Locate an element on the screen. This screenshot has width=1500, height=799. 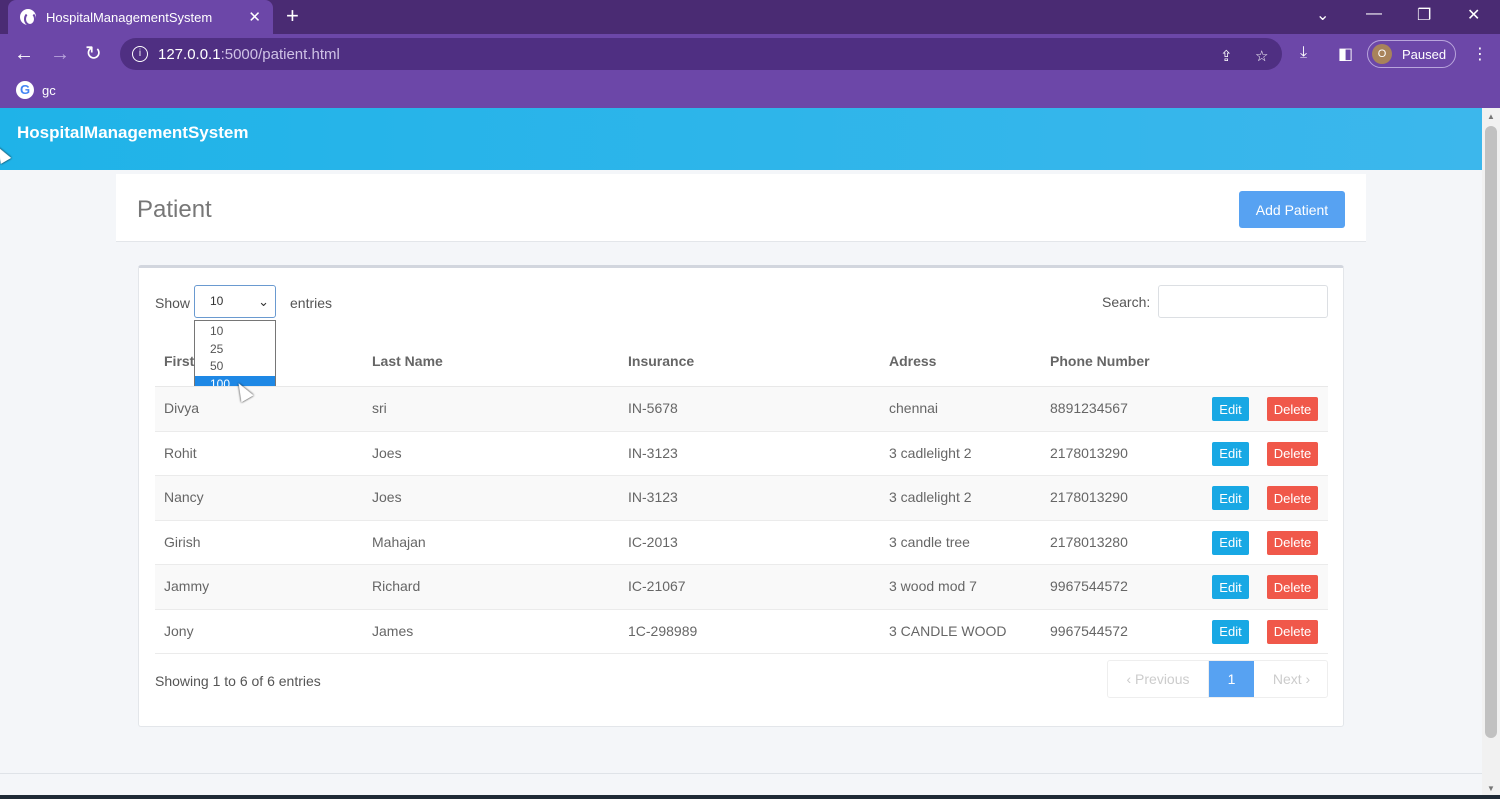
app-brand: HospitalManagementSystem is located at coordinates (132, 133).